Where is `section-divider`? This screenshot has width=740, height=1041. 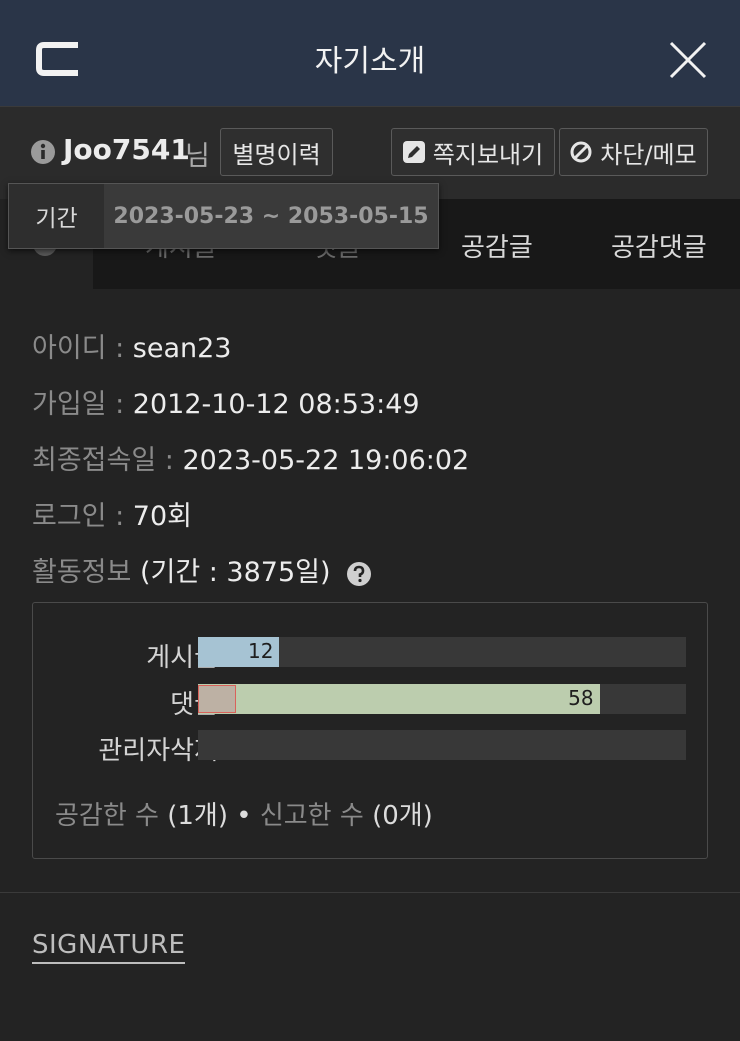
section-divider is located at coordinates (370, 892).